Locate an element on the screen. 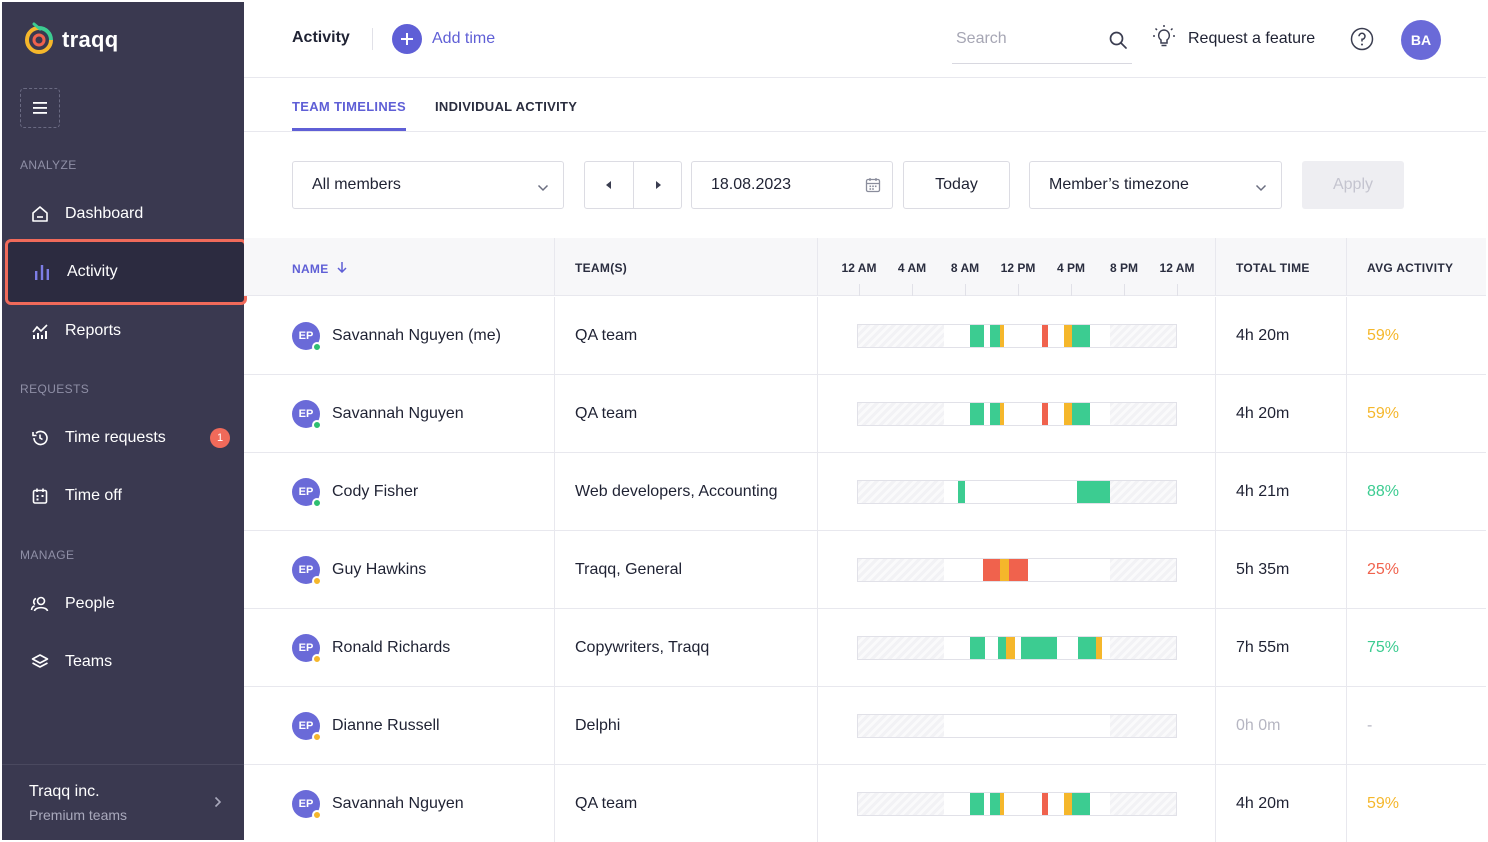  member-name: Guy Hawkins is located at coordinates (379, 570).